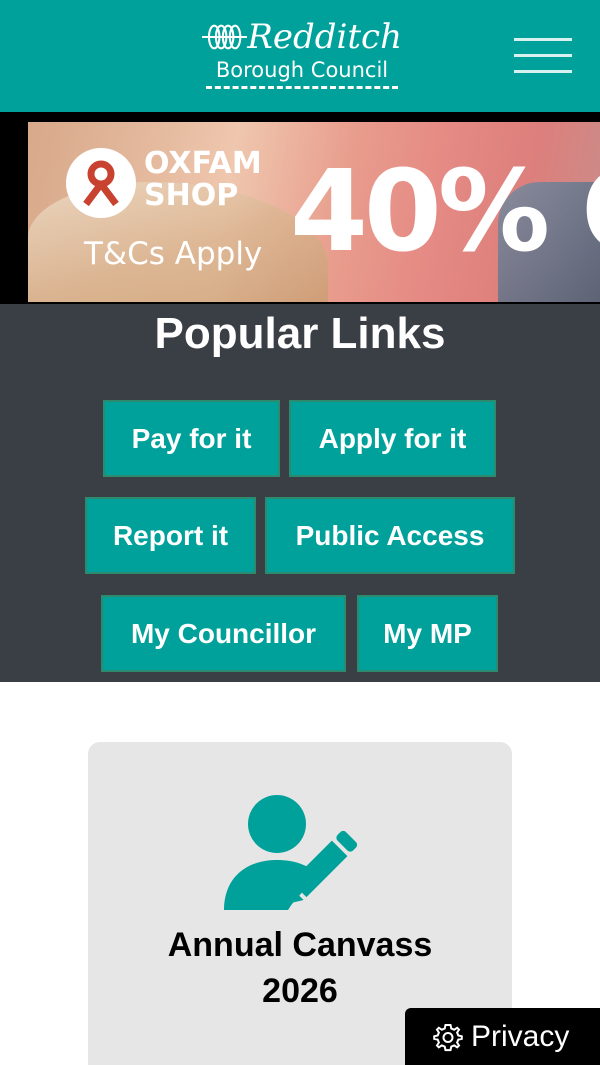  What do you see at coordinates (191, 438) in the screenshot?
I see `pay-for-it-button: Pay for it` at bounding box center [191, 438].